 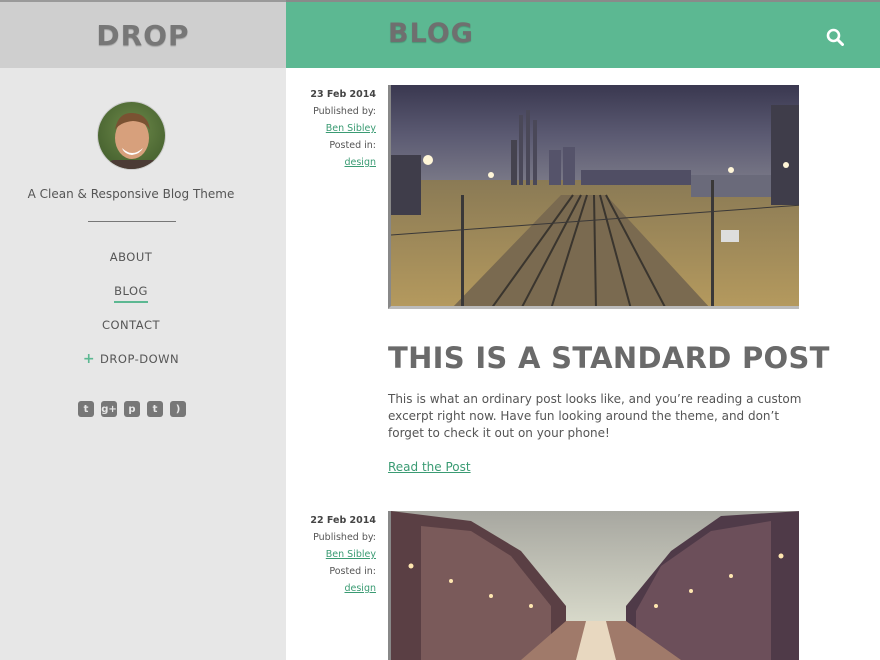 I want to click on page-title: BLOG, so click(x=431, y=33).